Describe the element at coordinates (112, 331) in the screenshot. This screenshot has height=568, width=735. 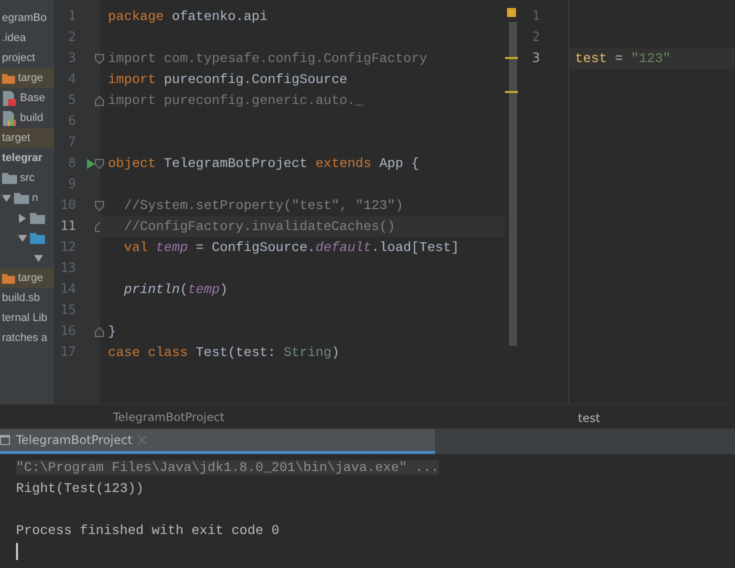
I see `code-token: }` at that location.